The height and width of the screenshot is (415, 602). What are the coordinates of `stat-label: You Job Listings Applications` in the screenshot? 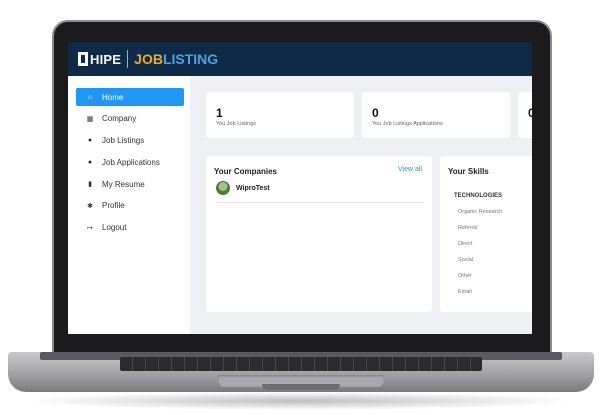 It's located at (407, 124).